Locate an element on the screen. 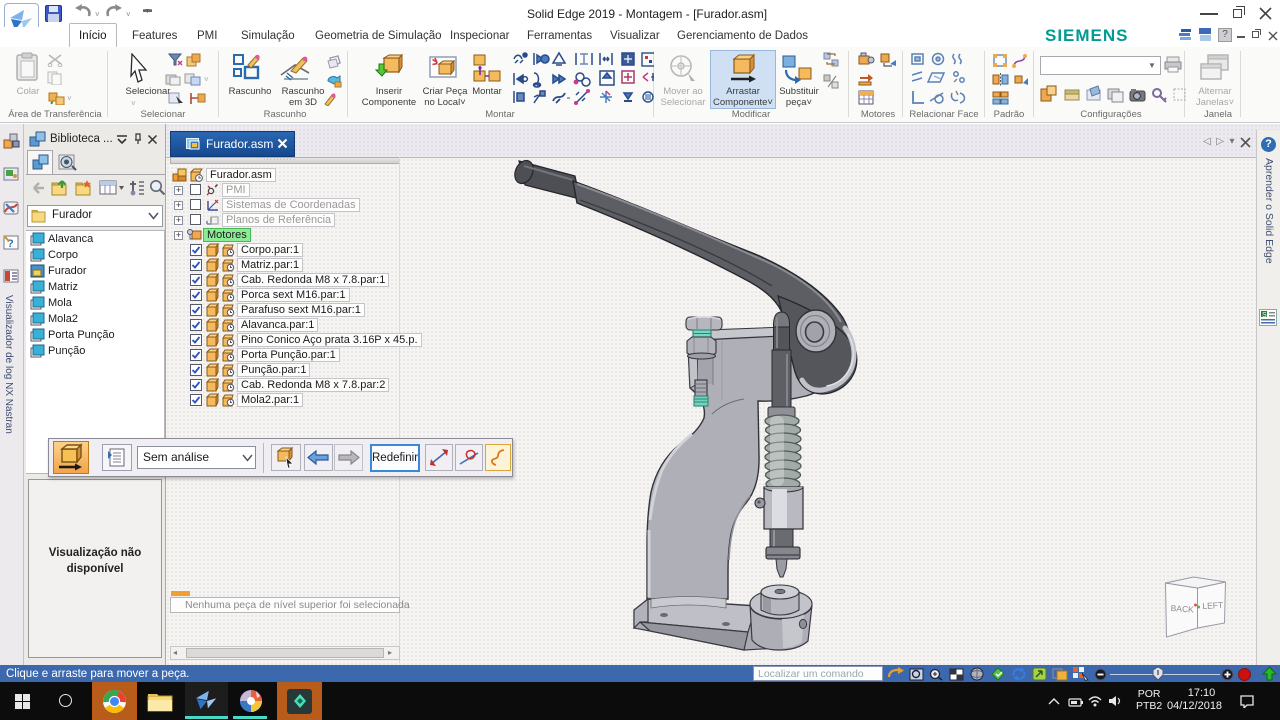 The height and width of the screenshot is (720, 1280). svg-text: BACK is located at coordinates (1182, 609).